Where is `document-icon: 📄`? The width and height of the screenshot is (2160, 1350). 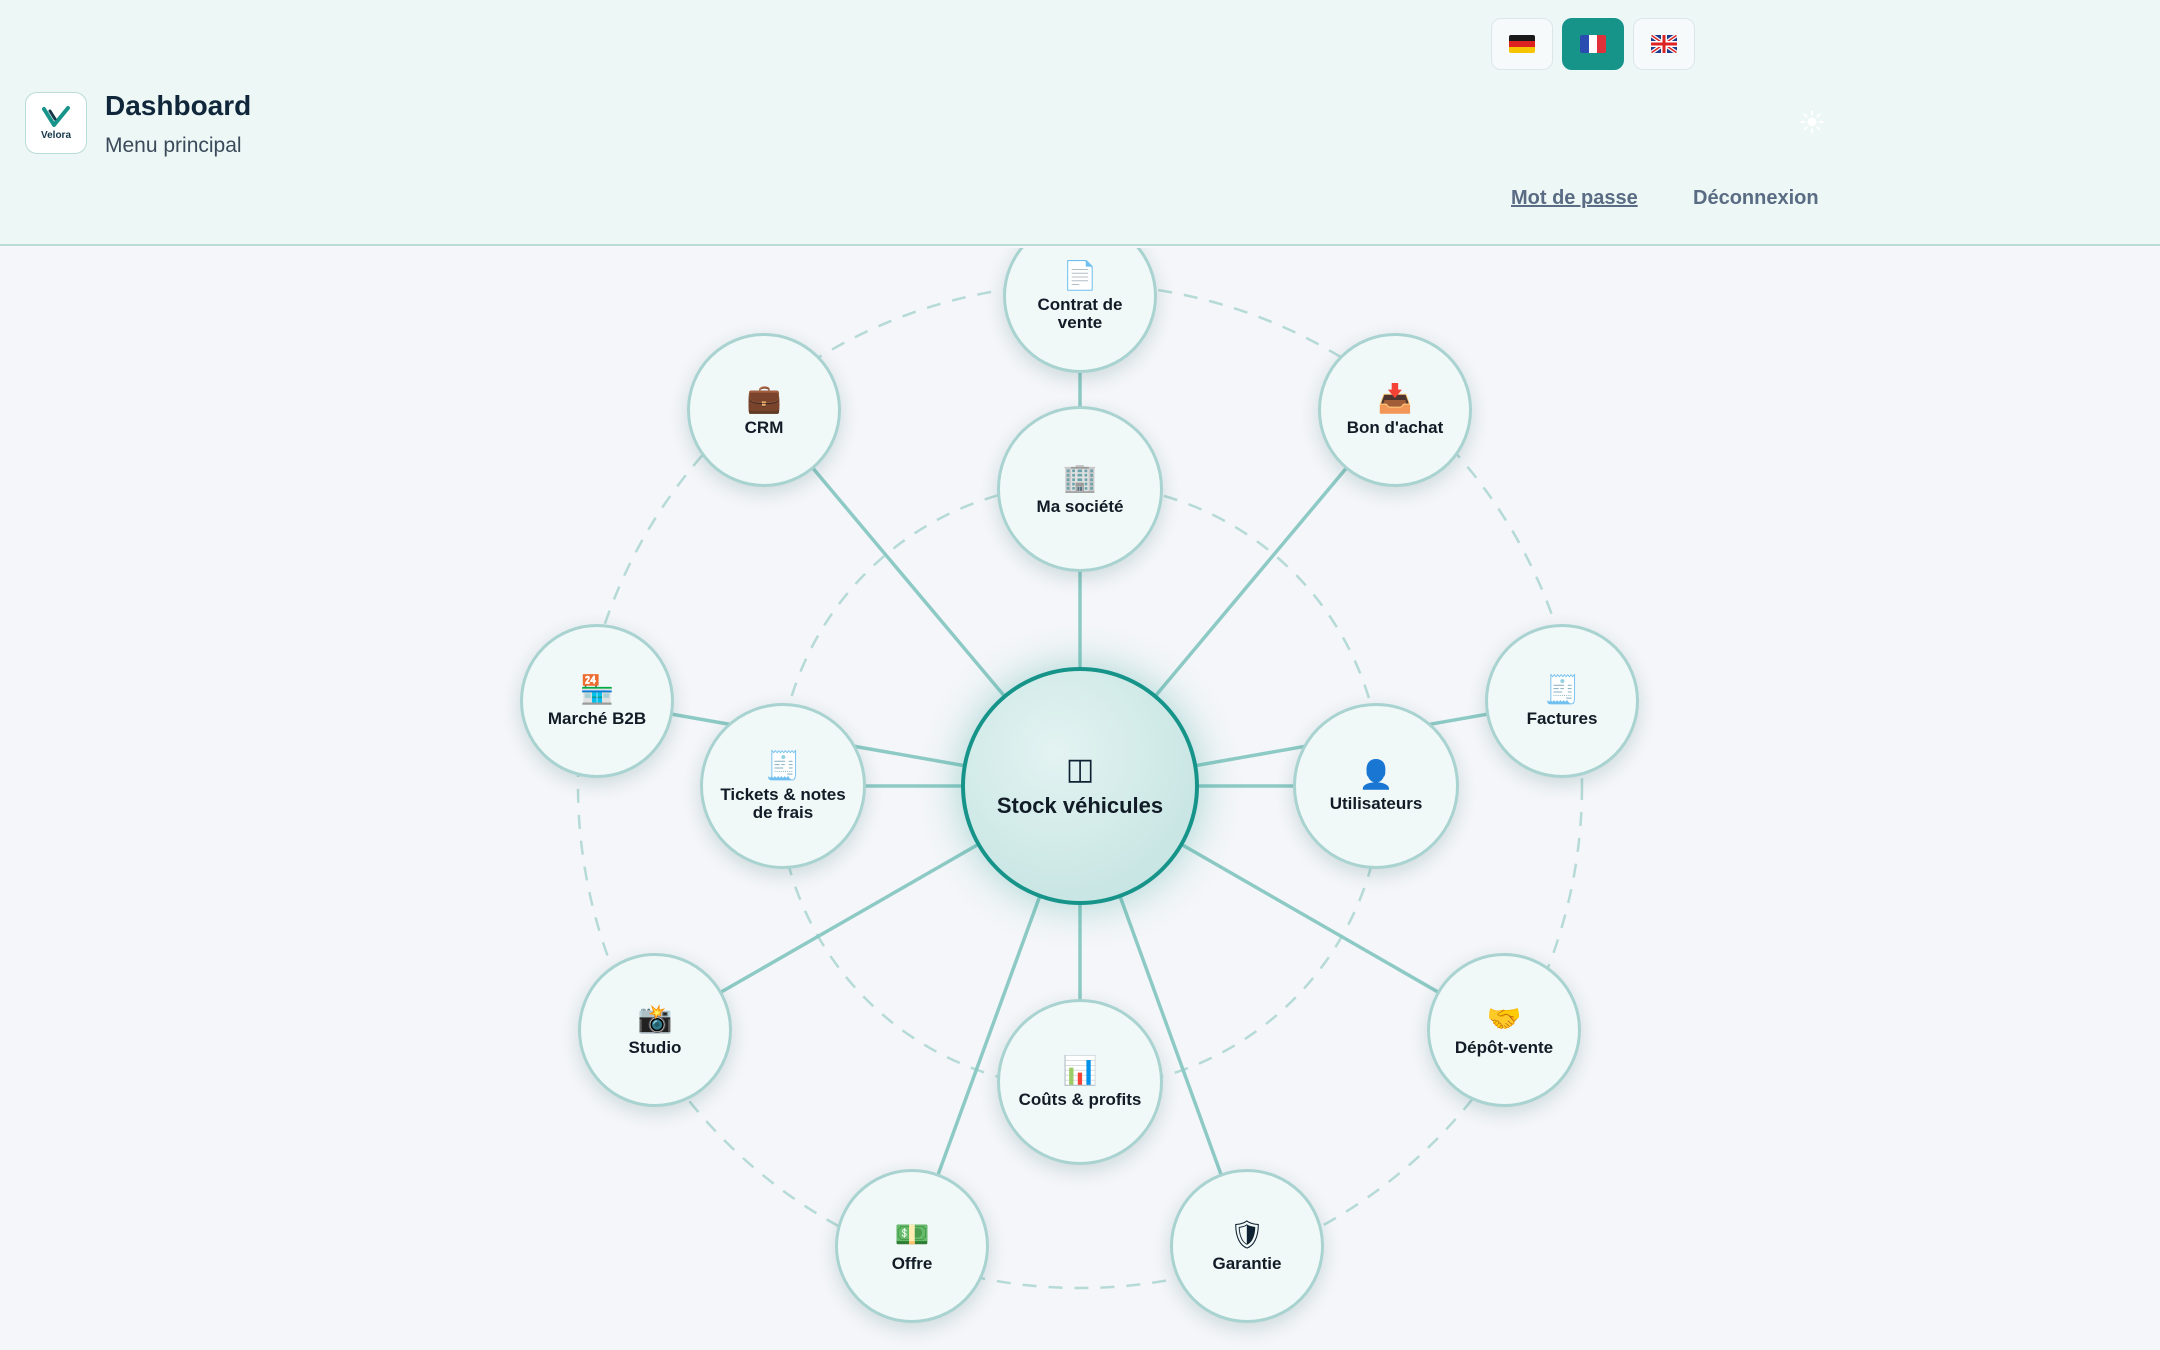
document-icon: 📄 is located at coordinates (1080, 275).